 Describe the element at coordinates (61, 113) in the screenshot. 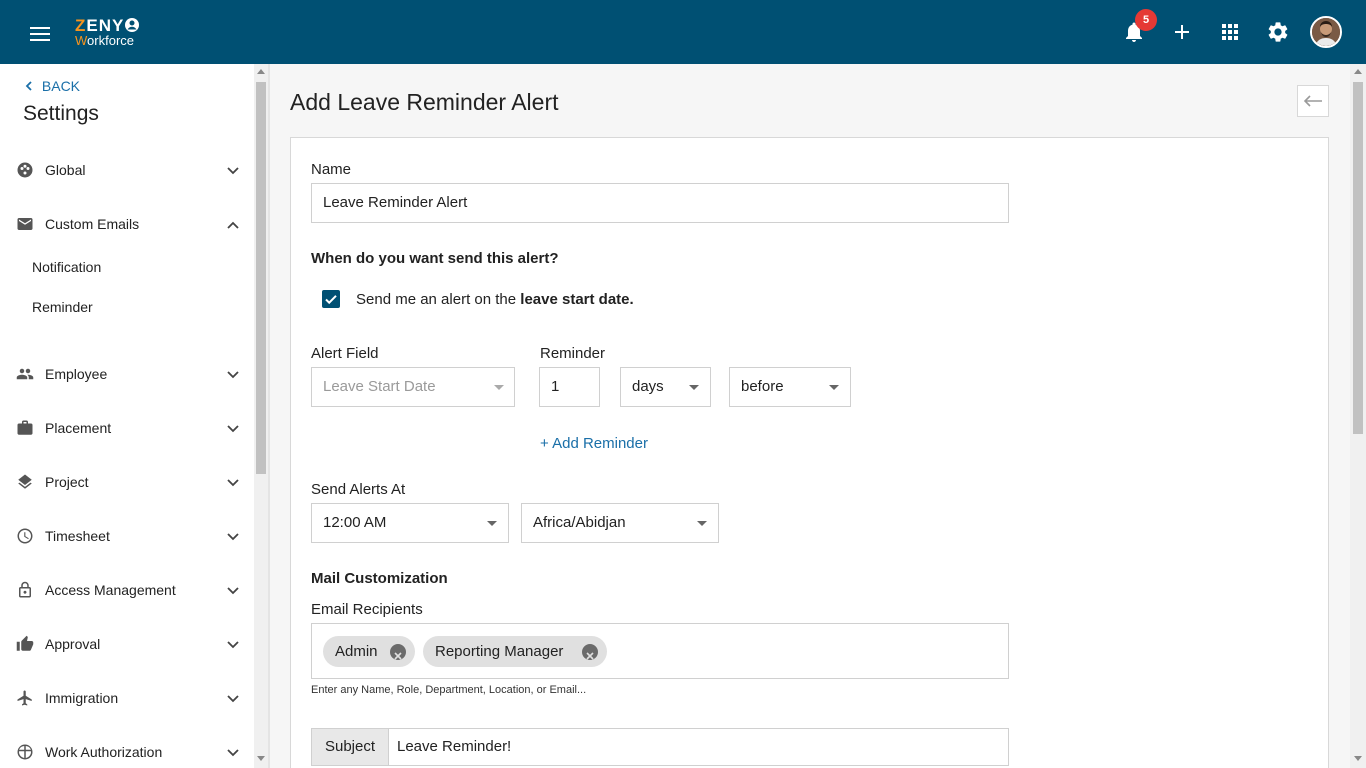

I see `sidebar-title: Settings` at that location.